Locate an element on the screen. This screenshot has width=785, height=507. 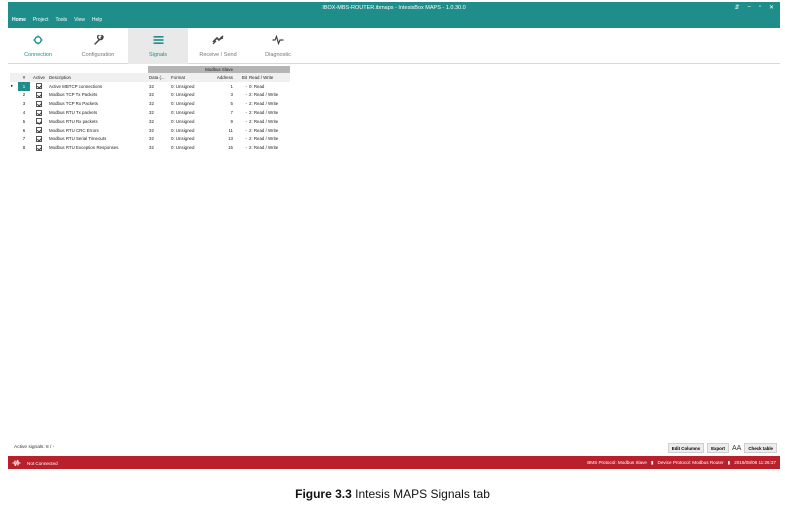
menu-home: Home is located at coordinates (19, 20).